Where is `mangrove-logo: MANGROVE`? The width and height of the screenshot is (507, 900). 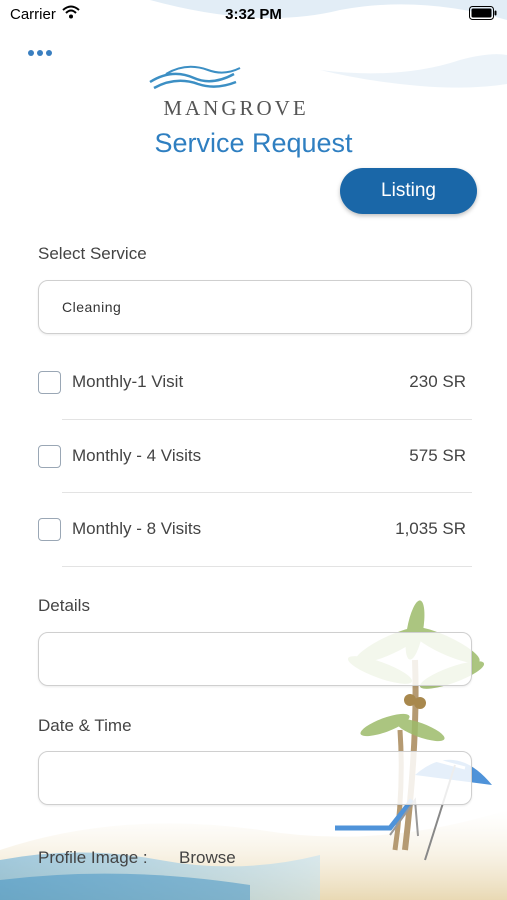
mangrove-logo: MANGROVE is located at coordinates (236, 90).